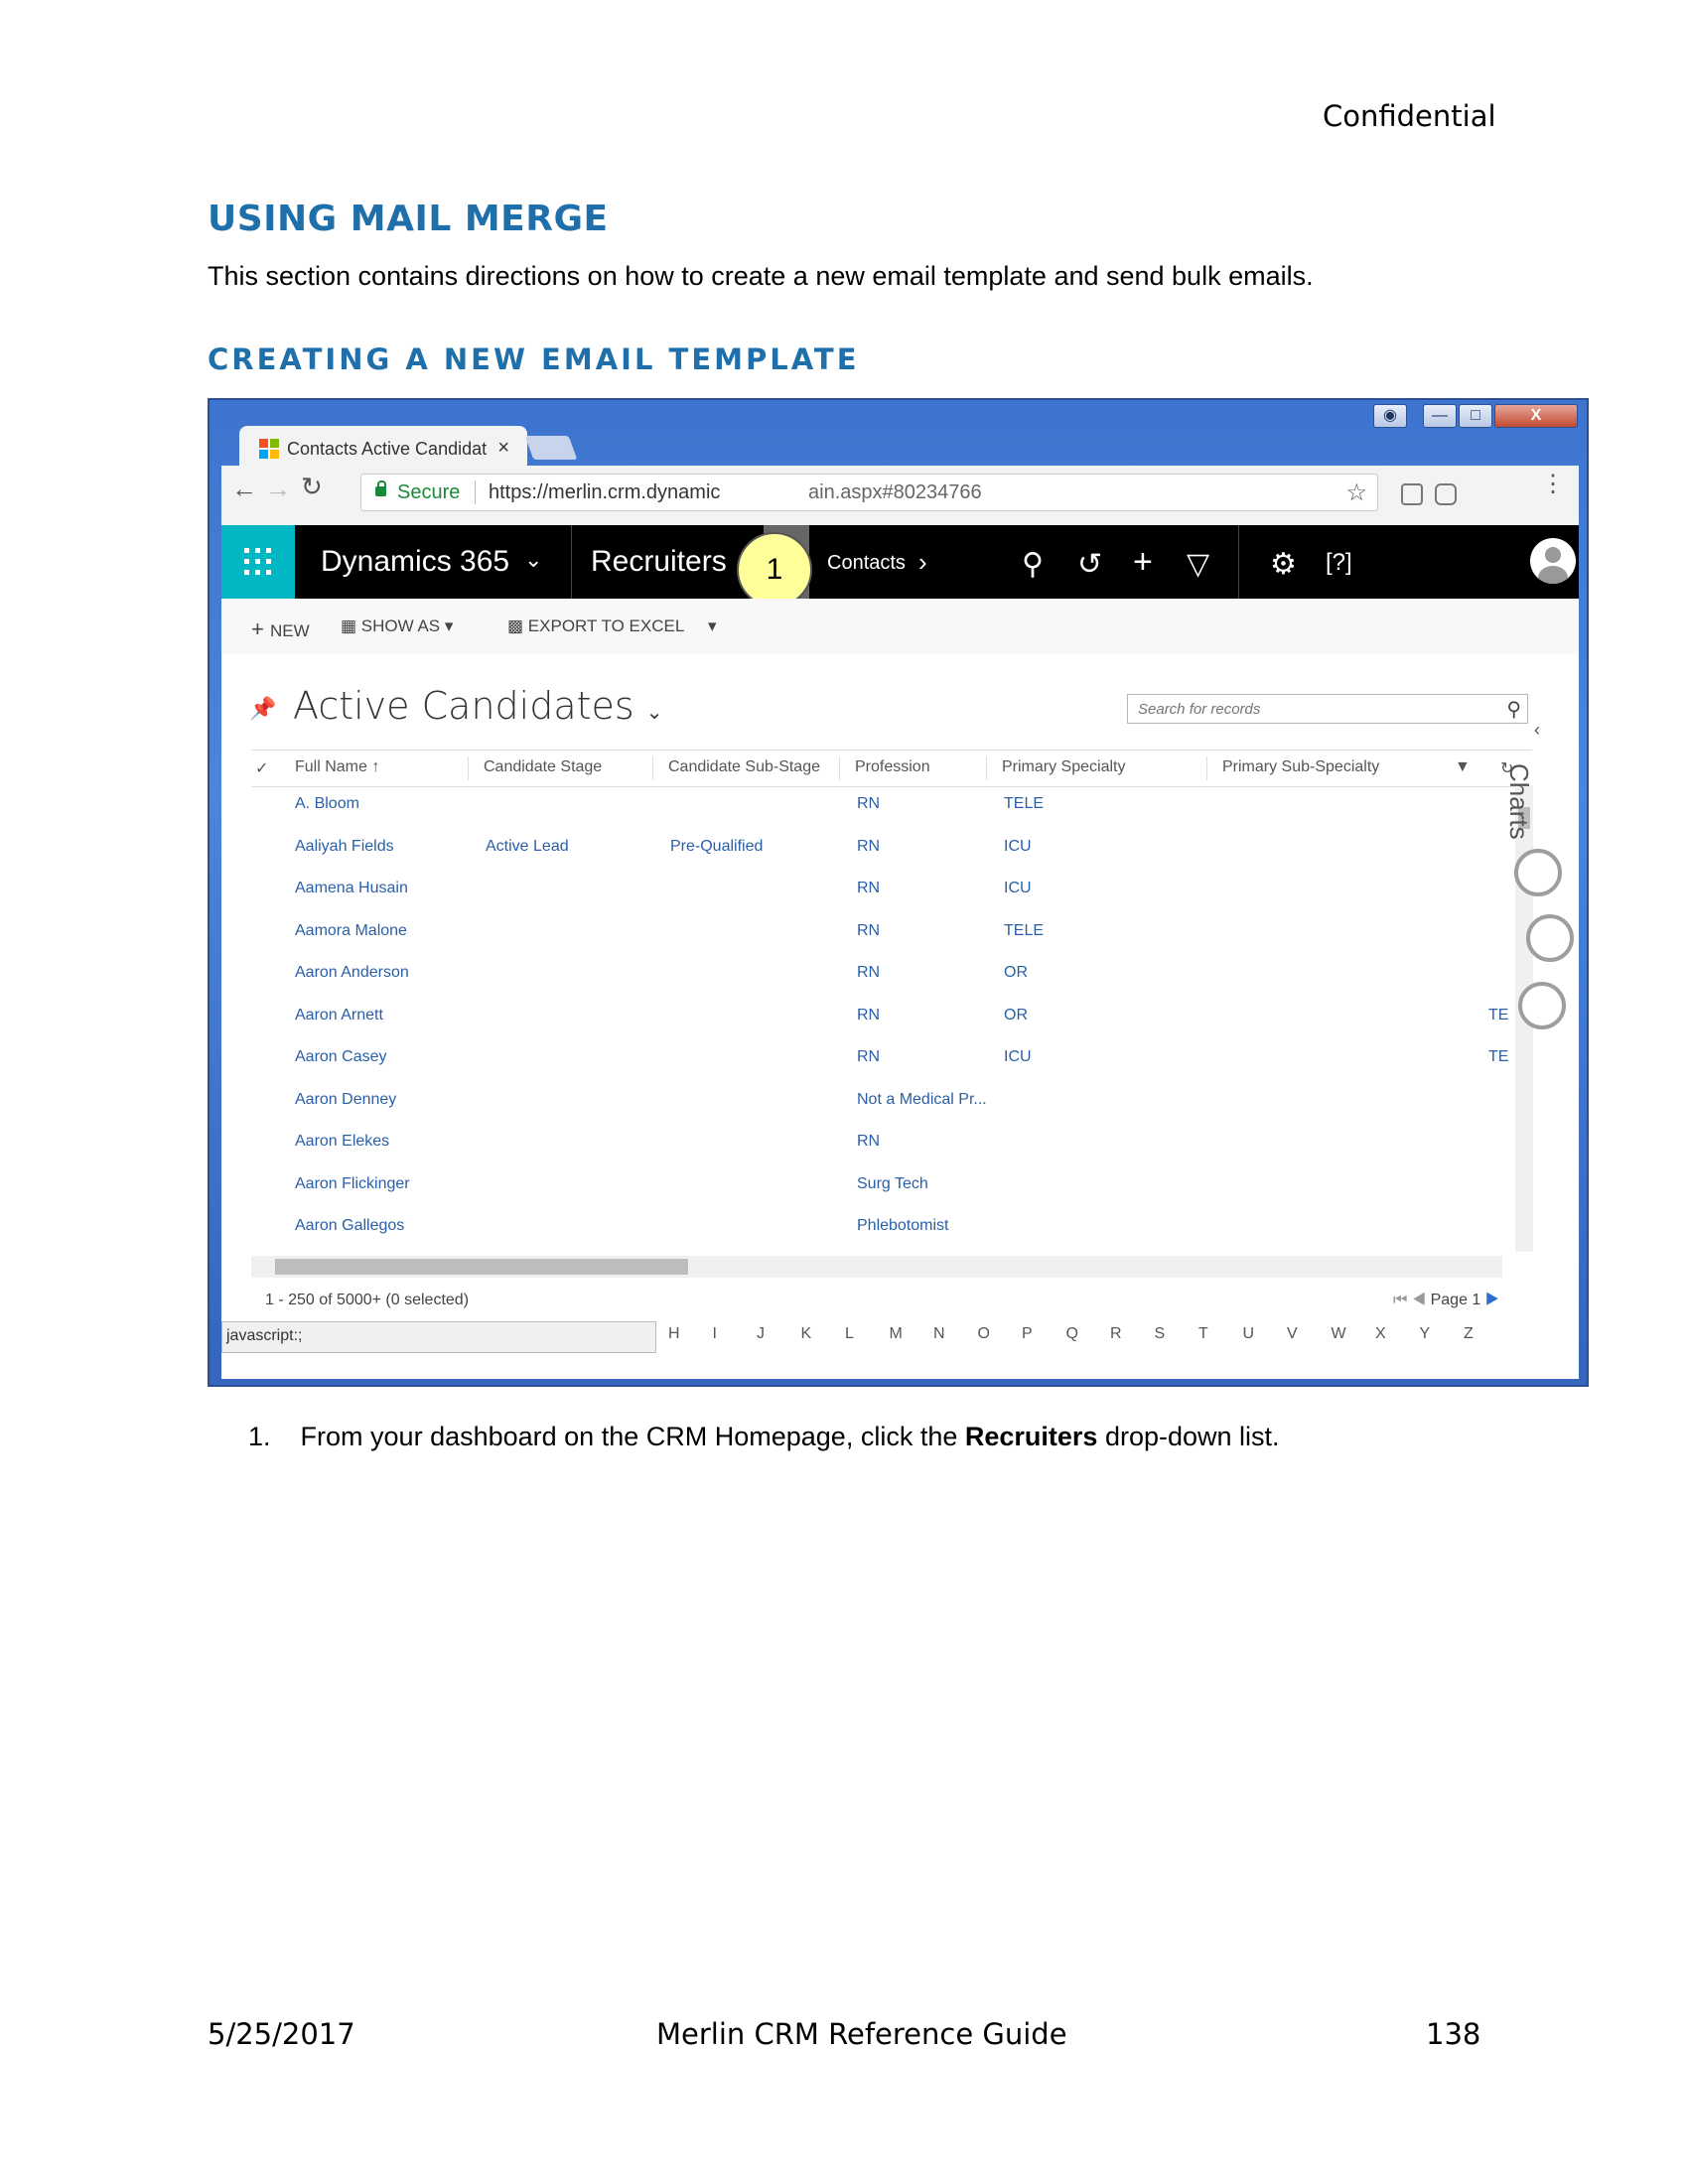 The width and height of the screenshot is (1688, 2184). What do you see at coordinates (352, 1184) in the screenshot?
I see `table-cell-name: Aaron Flickinger` at bounding box center [352, 1184].